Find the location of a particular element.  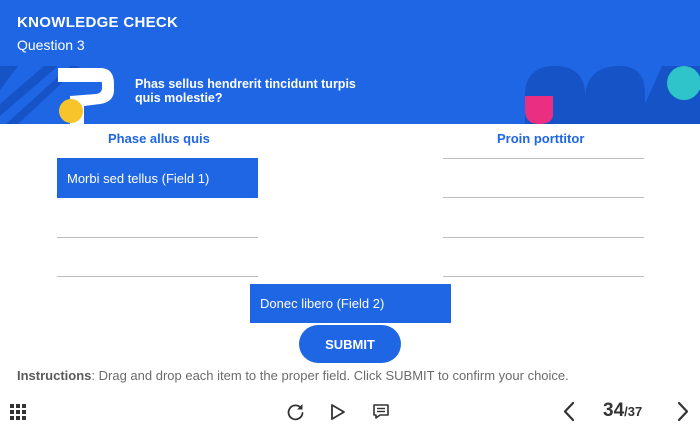

geometric-decoration is located at coordinates (612, 95).